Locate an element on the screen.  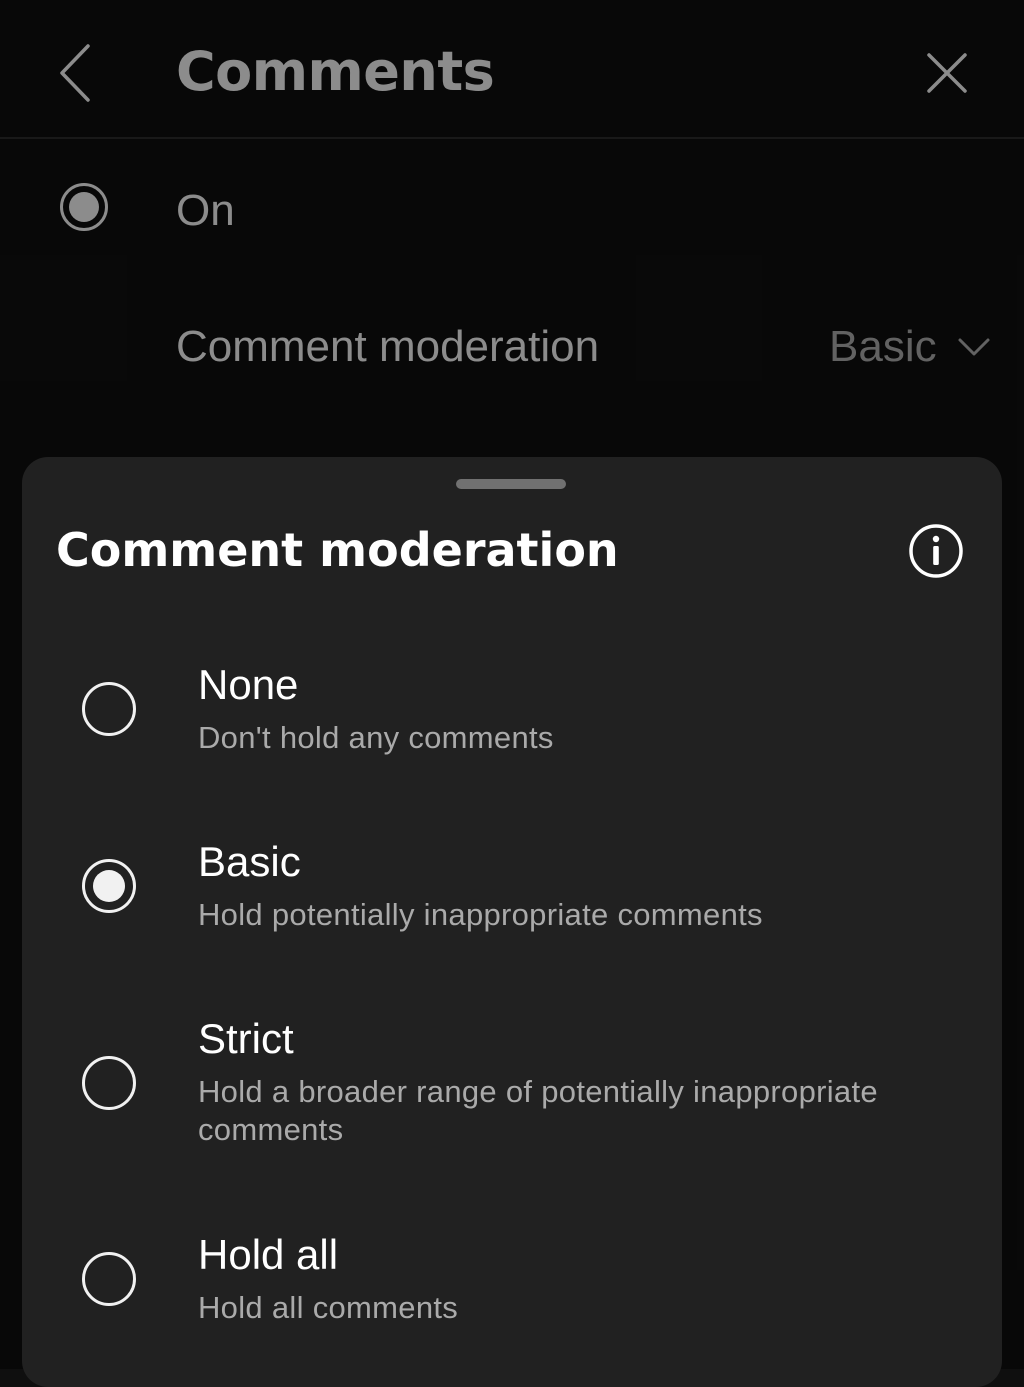
sheet-title: Comment moderation is located at coordinates (337, 550).